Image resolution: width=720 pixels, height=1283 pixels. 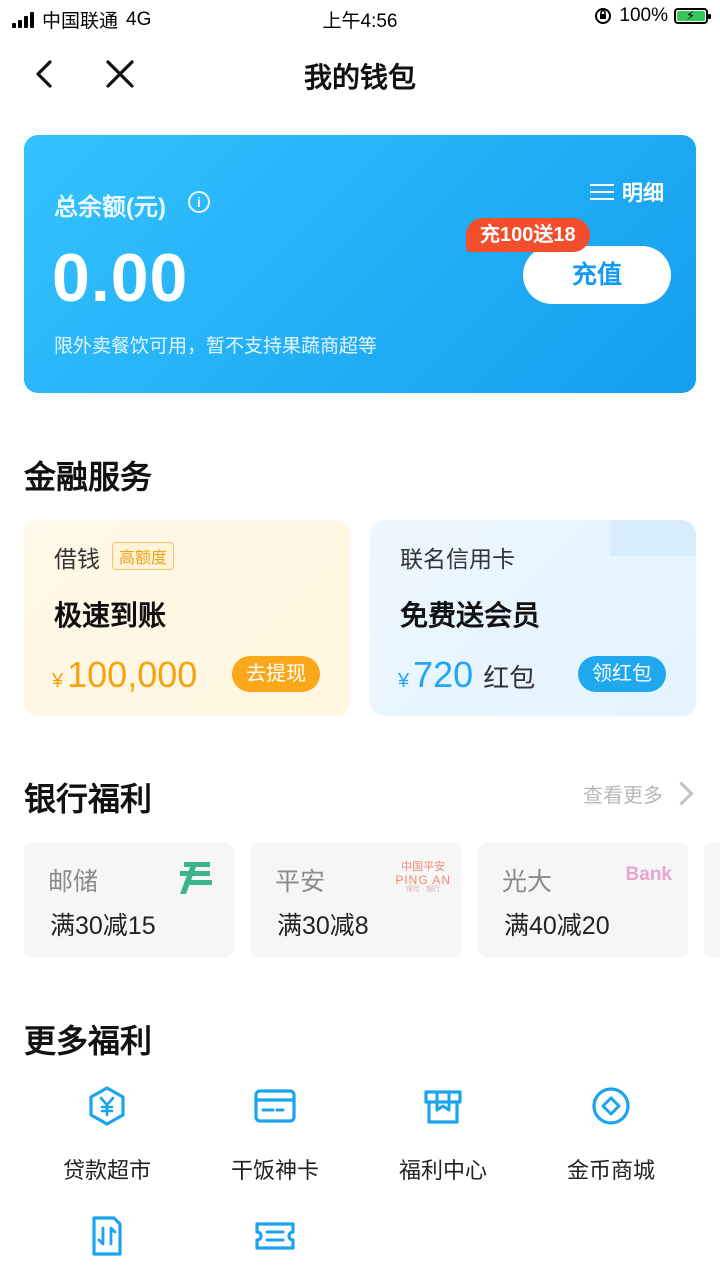 What do you see at coordinates (527, 882) in the screenshot?
I see `bank-name: 光大` at bounding box center [527, 882].